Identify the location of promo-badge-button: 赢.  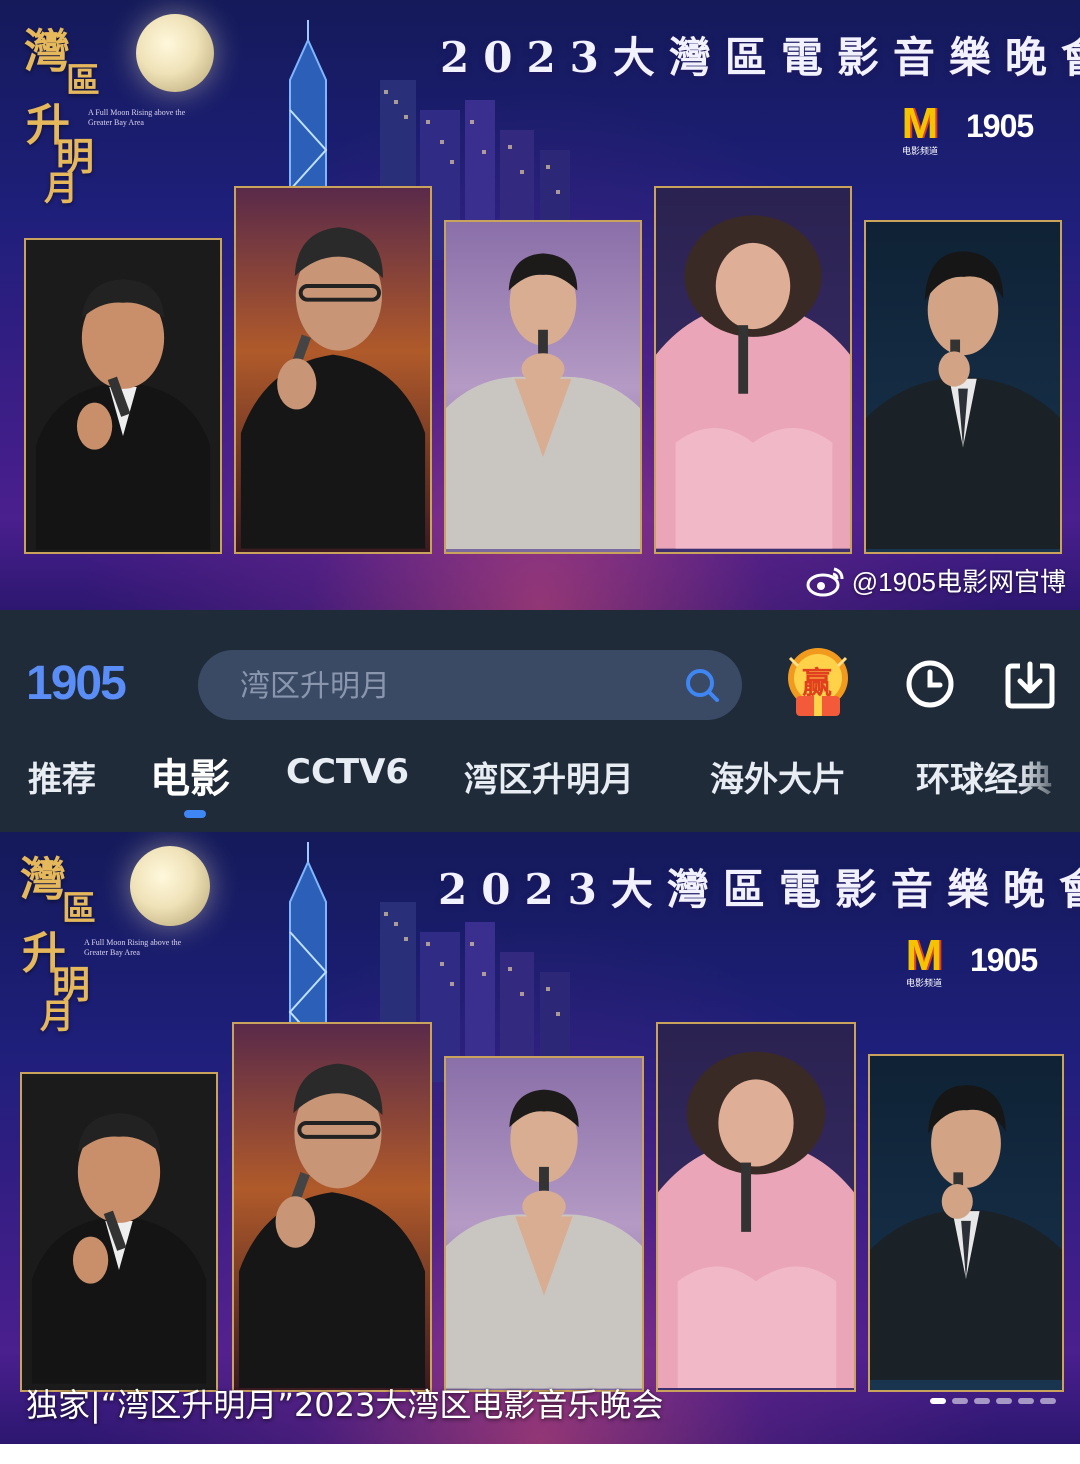
(818, 682).